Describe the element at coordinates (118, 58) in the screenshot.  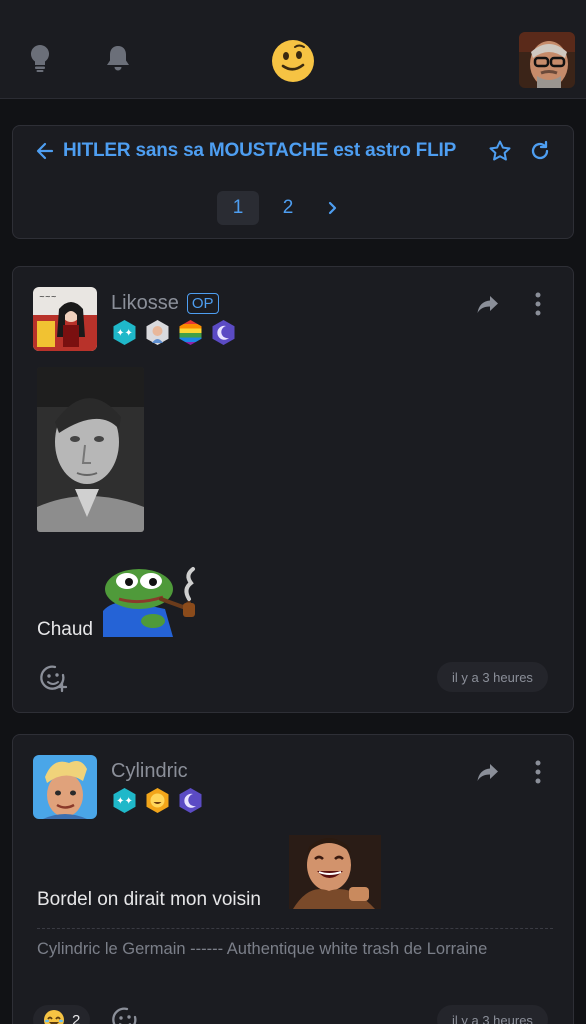
I see `bell-icon` at that location.